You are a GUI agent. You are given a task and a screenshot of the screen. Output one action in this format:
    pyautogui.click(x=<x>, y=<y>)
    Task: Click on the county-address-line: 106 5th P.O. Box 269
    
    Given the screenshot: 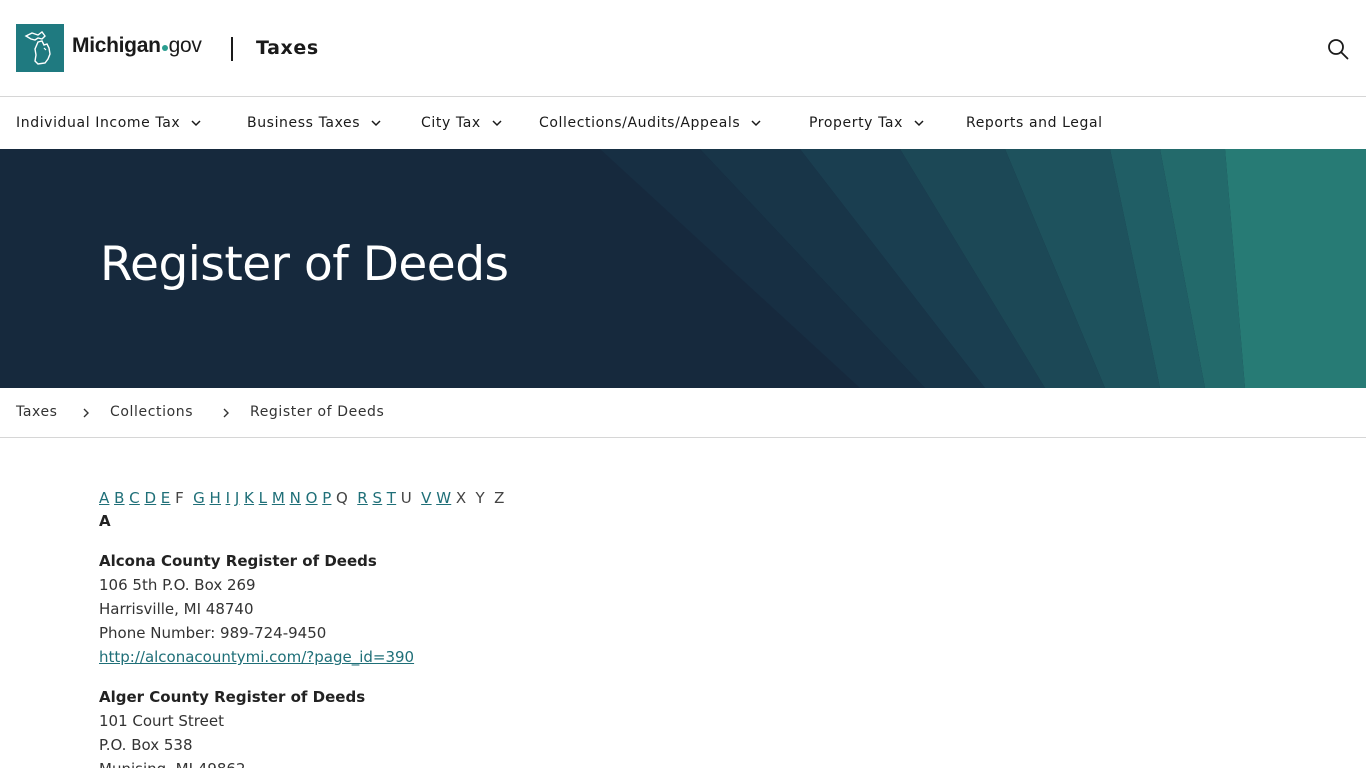 What is the action you would take?
    pyautogui.click(x=177, y=585)
    